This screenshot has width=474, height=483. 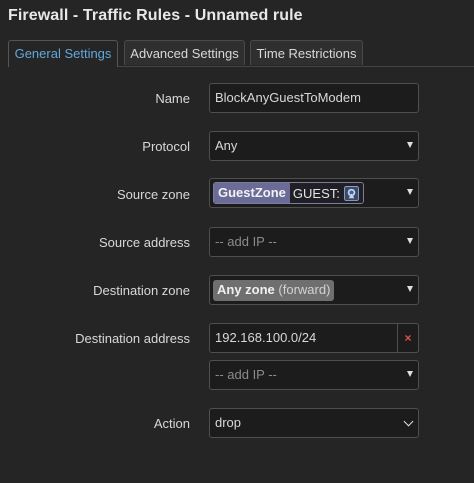 I want to click on source-address-label: Source address, so click(x=144, y=242).